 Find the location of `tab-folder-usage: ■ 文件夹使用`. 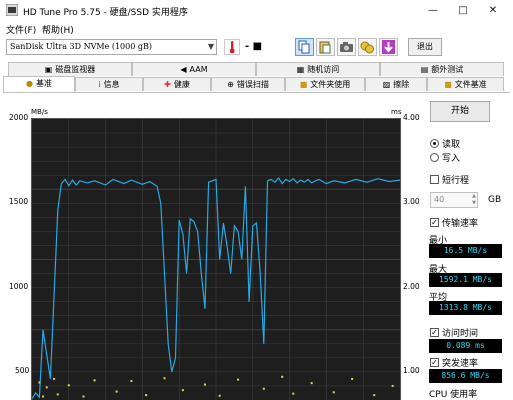

tab-folder-usage: ■ 文件夹使用 is located at coordinates (325, 84).